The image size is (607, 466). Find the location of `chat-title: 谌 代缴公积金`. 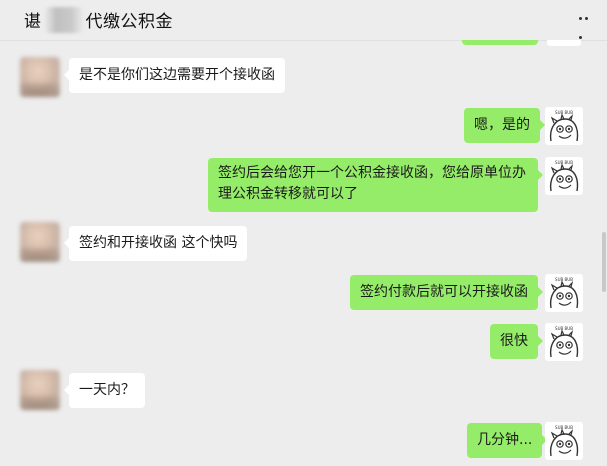

chat-title: 谌 代缴公积金 is located at coordinates (98, 20).